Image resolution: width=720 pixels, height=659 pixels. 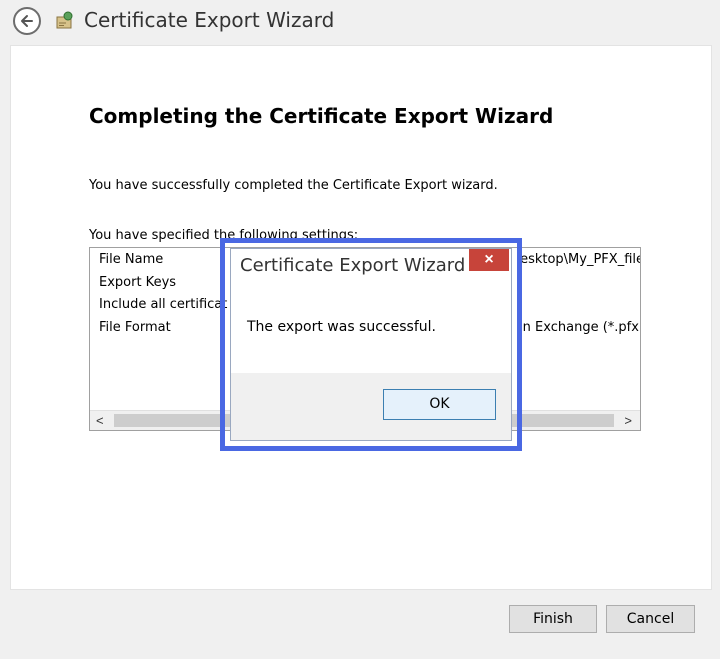 I want to click on back-arrow-icon, so click(x=27, y=21).